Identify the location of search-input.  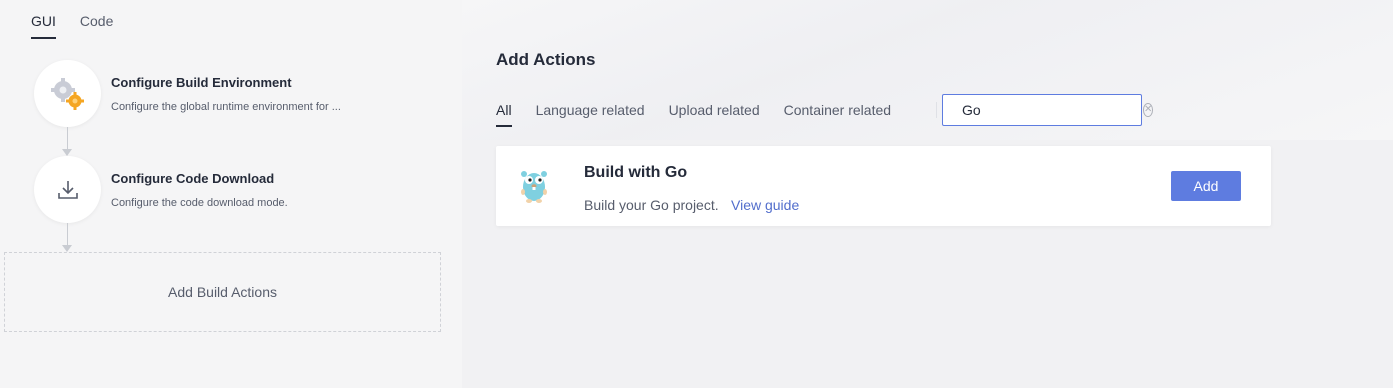
(1052, 110).